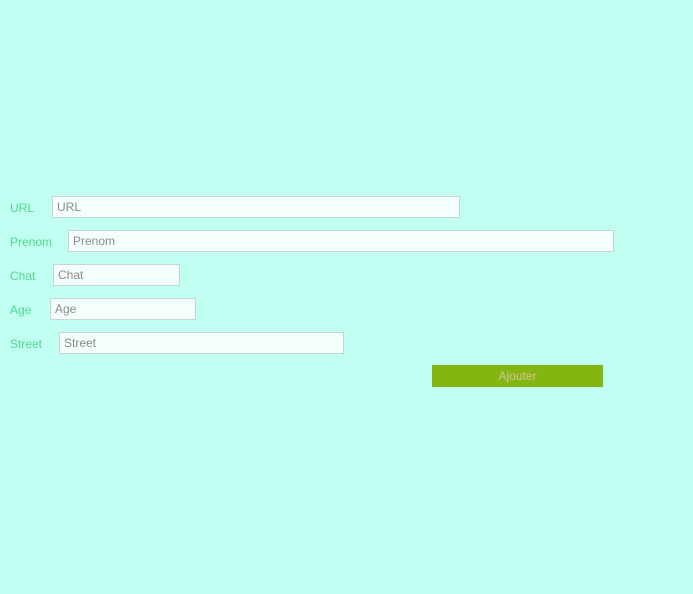 Image resolution: width=693 pixels, height=594 pixels. Describe the element at coordinates (31, 242) in the screenshot. I see `prenom-label: Prenom` at that location.